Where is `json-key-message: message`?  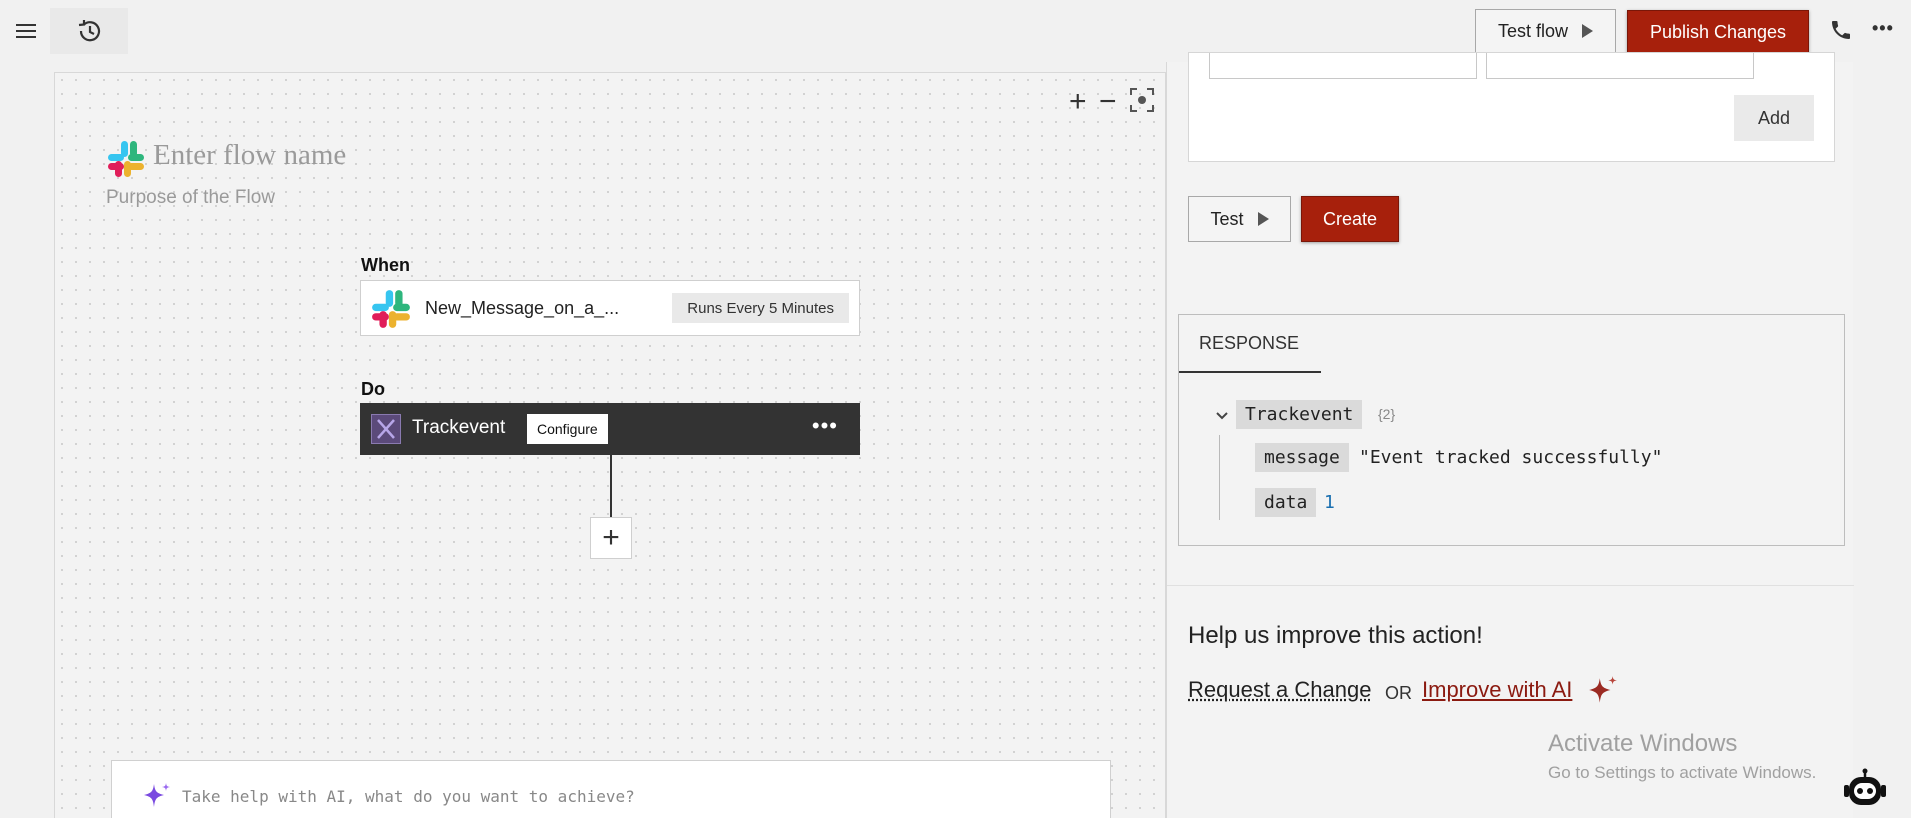
json-key-message: message is located at coordinates (1302, 457).